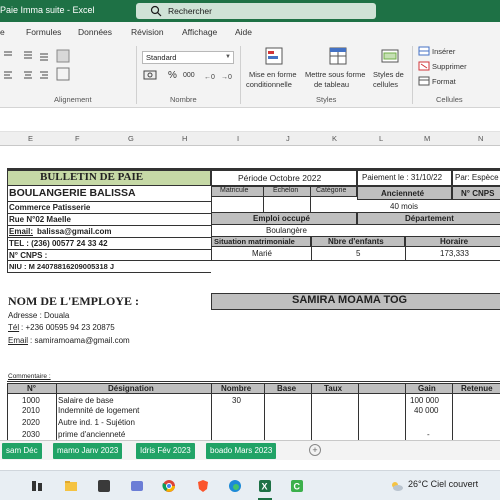 Image resolution: width=500 pixels, height=500 pixels. I want to click on column-header: F, so click(77, 138).